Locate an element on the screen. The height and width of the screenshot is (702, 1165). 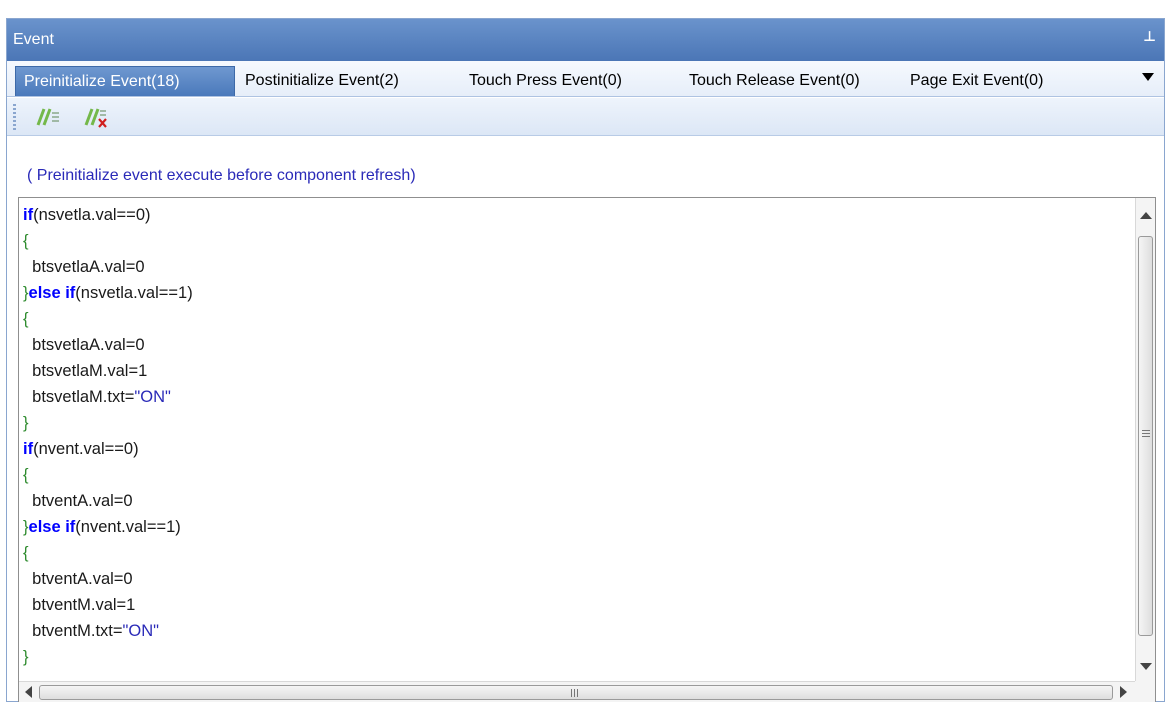
scroll-right-icon is located at coordinates (1123, 692).